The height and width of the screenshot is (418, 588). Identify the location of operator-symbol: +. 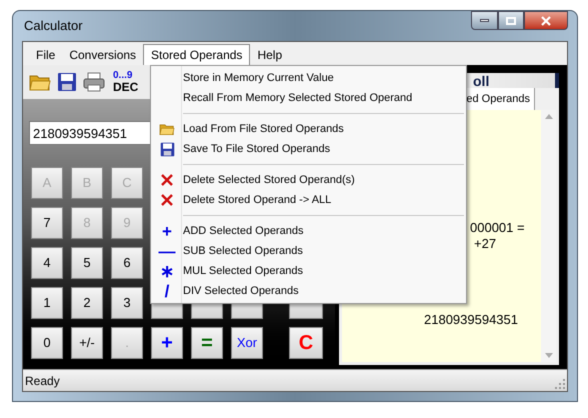
(167, 231).